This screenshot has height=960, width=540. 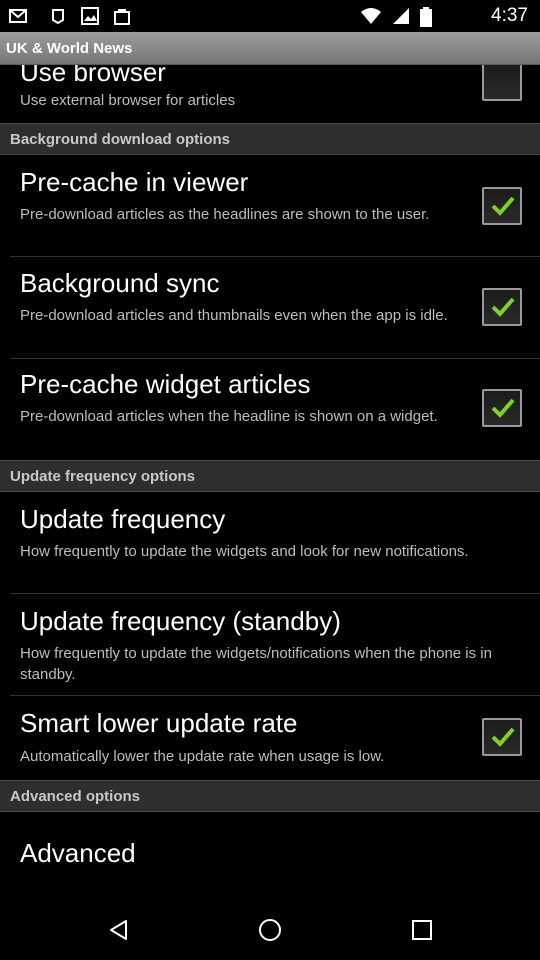 What do you see at coordinates (270, 16) in the screenshot?
I see `status-bar: 4:37` at bounding box center [270, 16].